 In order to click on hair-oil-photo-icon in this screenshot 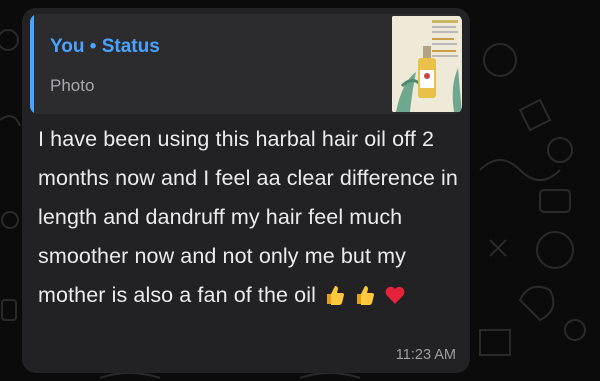, I will do `click(427, 64)`.